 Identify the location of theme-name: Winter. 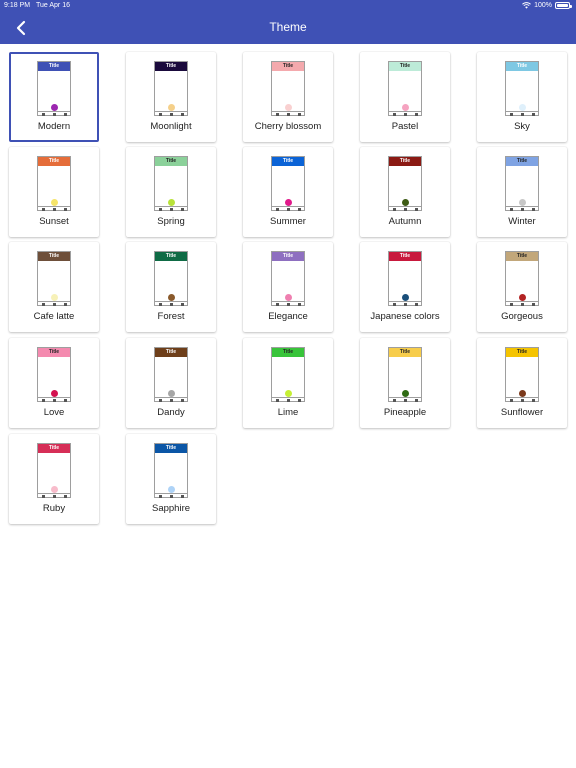
(522, 221).